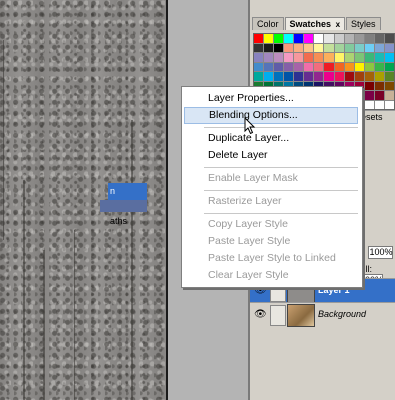 Image resolution: width=395 pixels, height=400 pixels. I want to click on opacity-control: y: 100%, so click(375, 252).